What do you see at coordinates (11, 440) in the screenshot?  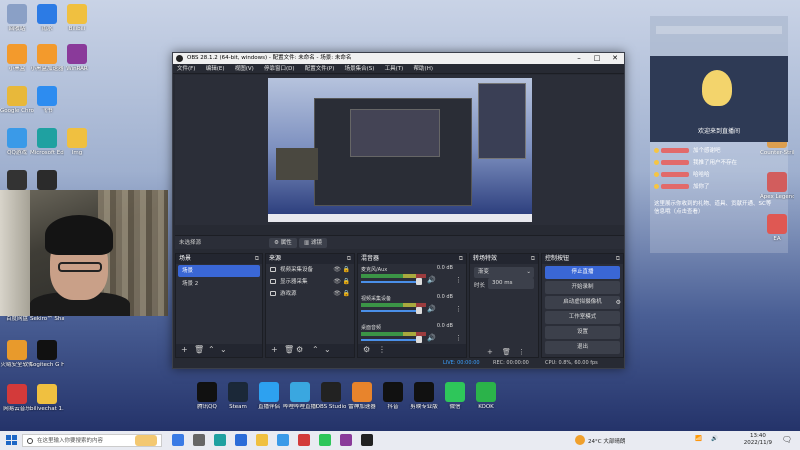 I see `windows-start-icon` at bounding box center [11, 440].